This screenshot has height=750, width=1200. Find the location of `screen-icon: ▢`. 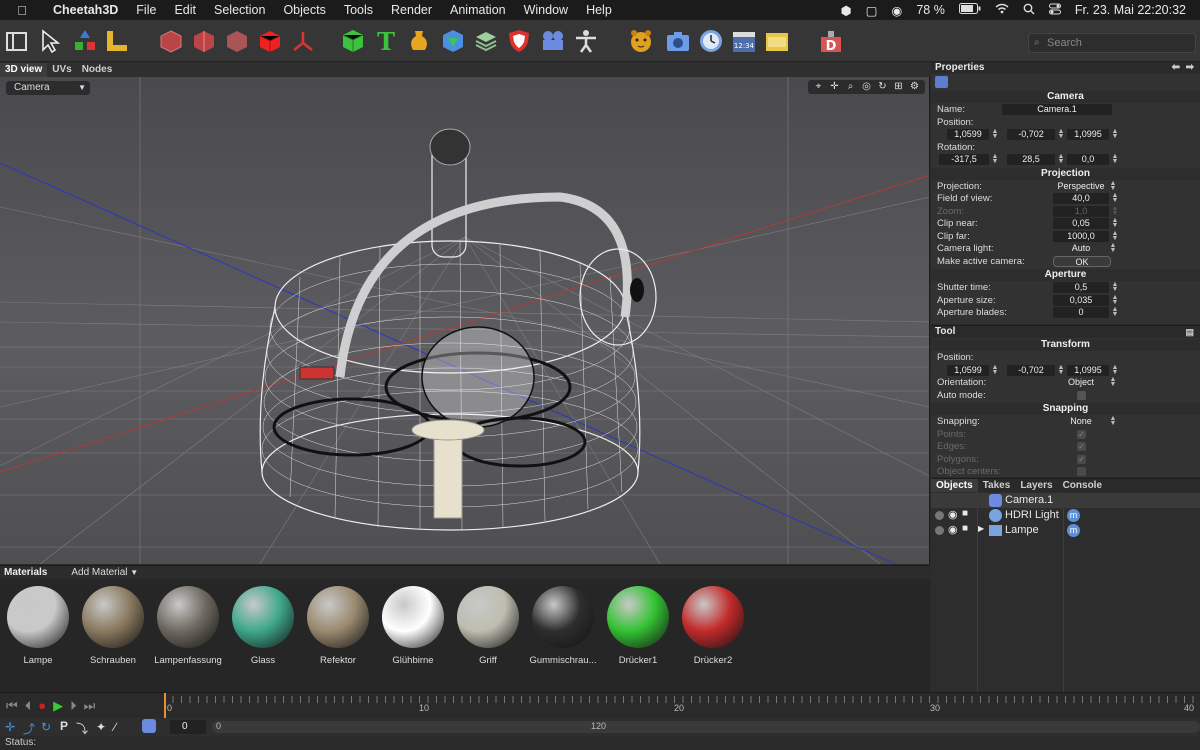

screen-icon: ▢ is located at coordinates (872, 10).